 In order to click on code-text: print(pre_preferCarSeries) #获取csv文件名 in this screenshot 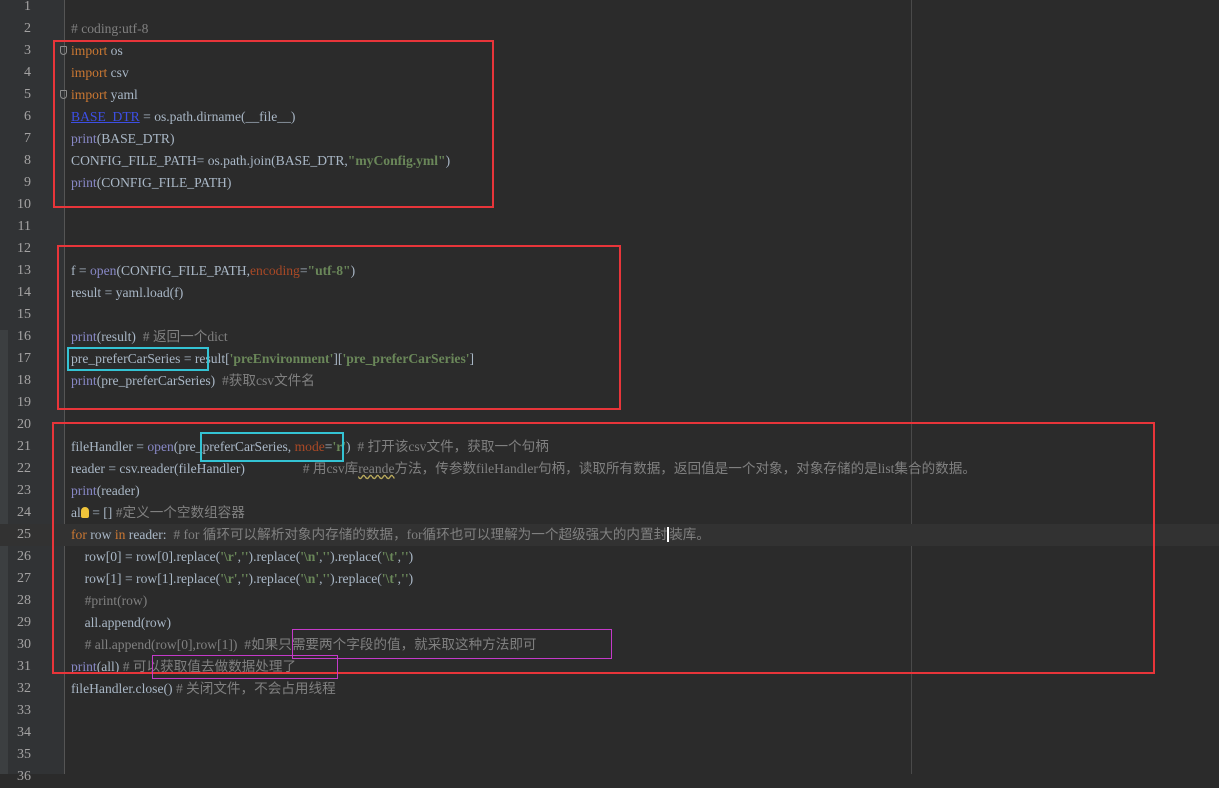, I will do `click(193, 381)`.